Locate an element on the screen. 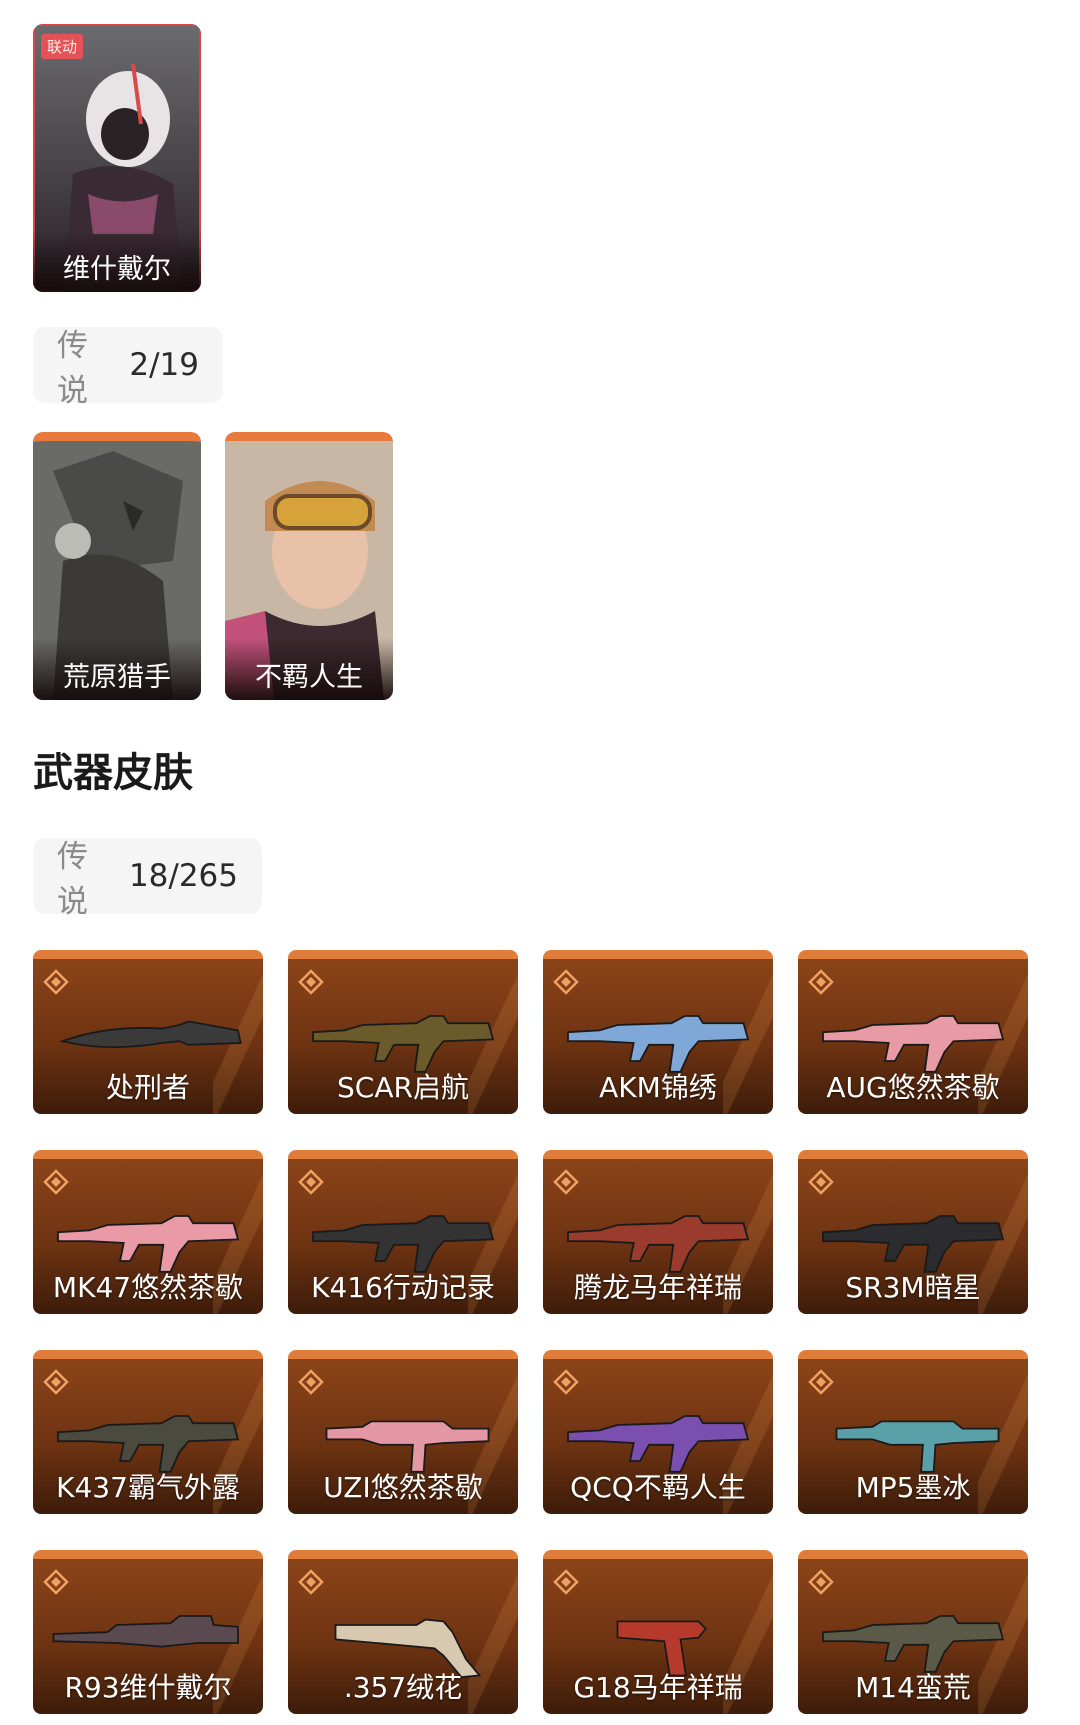 This screenshot has width=1080, height=1725. character-skin-card-1: 荒原猎手 is located at coordinates (117, 566).